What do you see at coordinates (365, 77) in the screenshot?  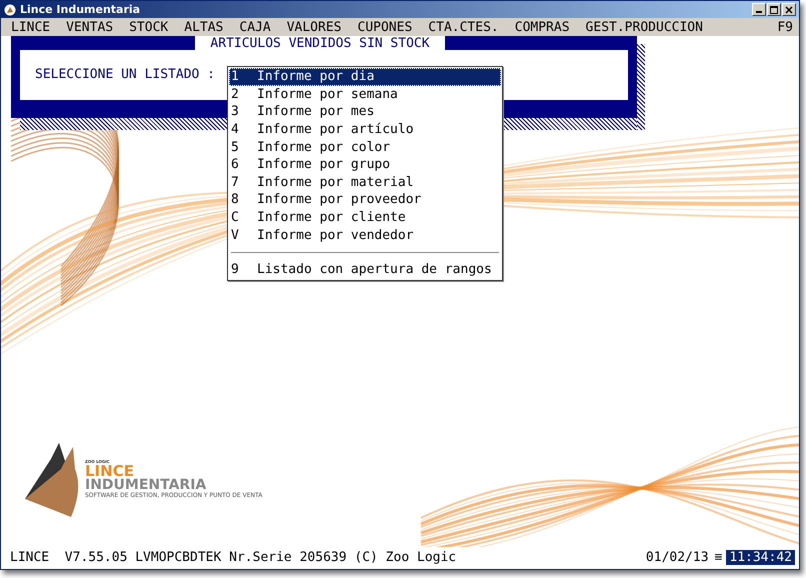 I see `list-item: 1 Informe por dia` at bounding box center [365, 77].